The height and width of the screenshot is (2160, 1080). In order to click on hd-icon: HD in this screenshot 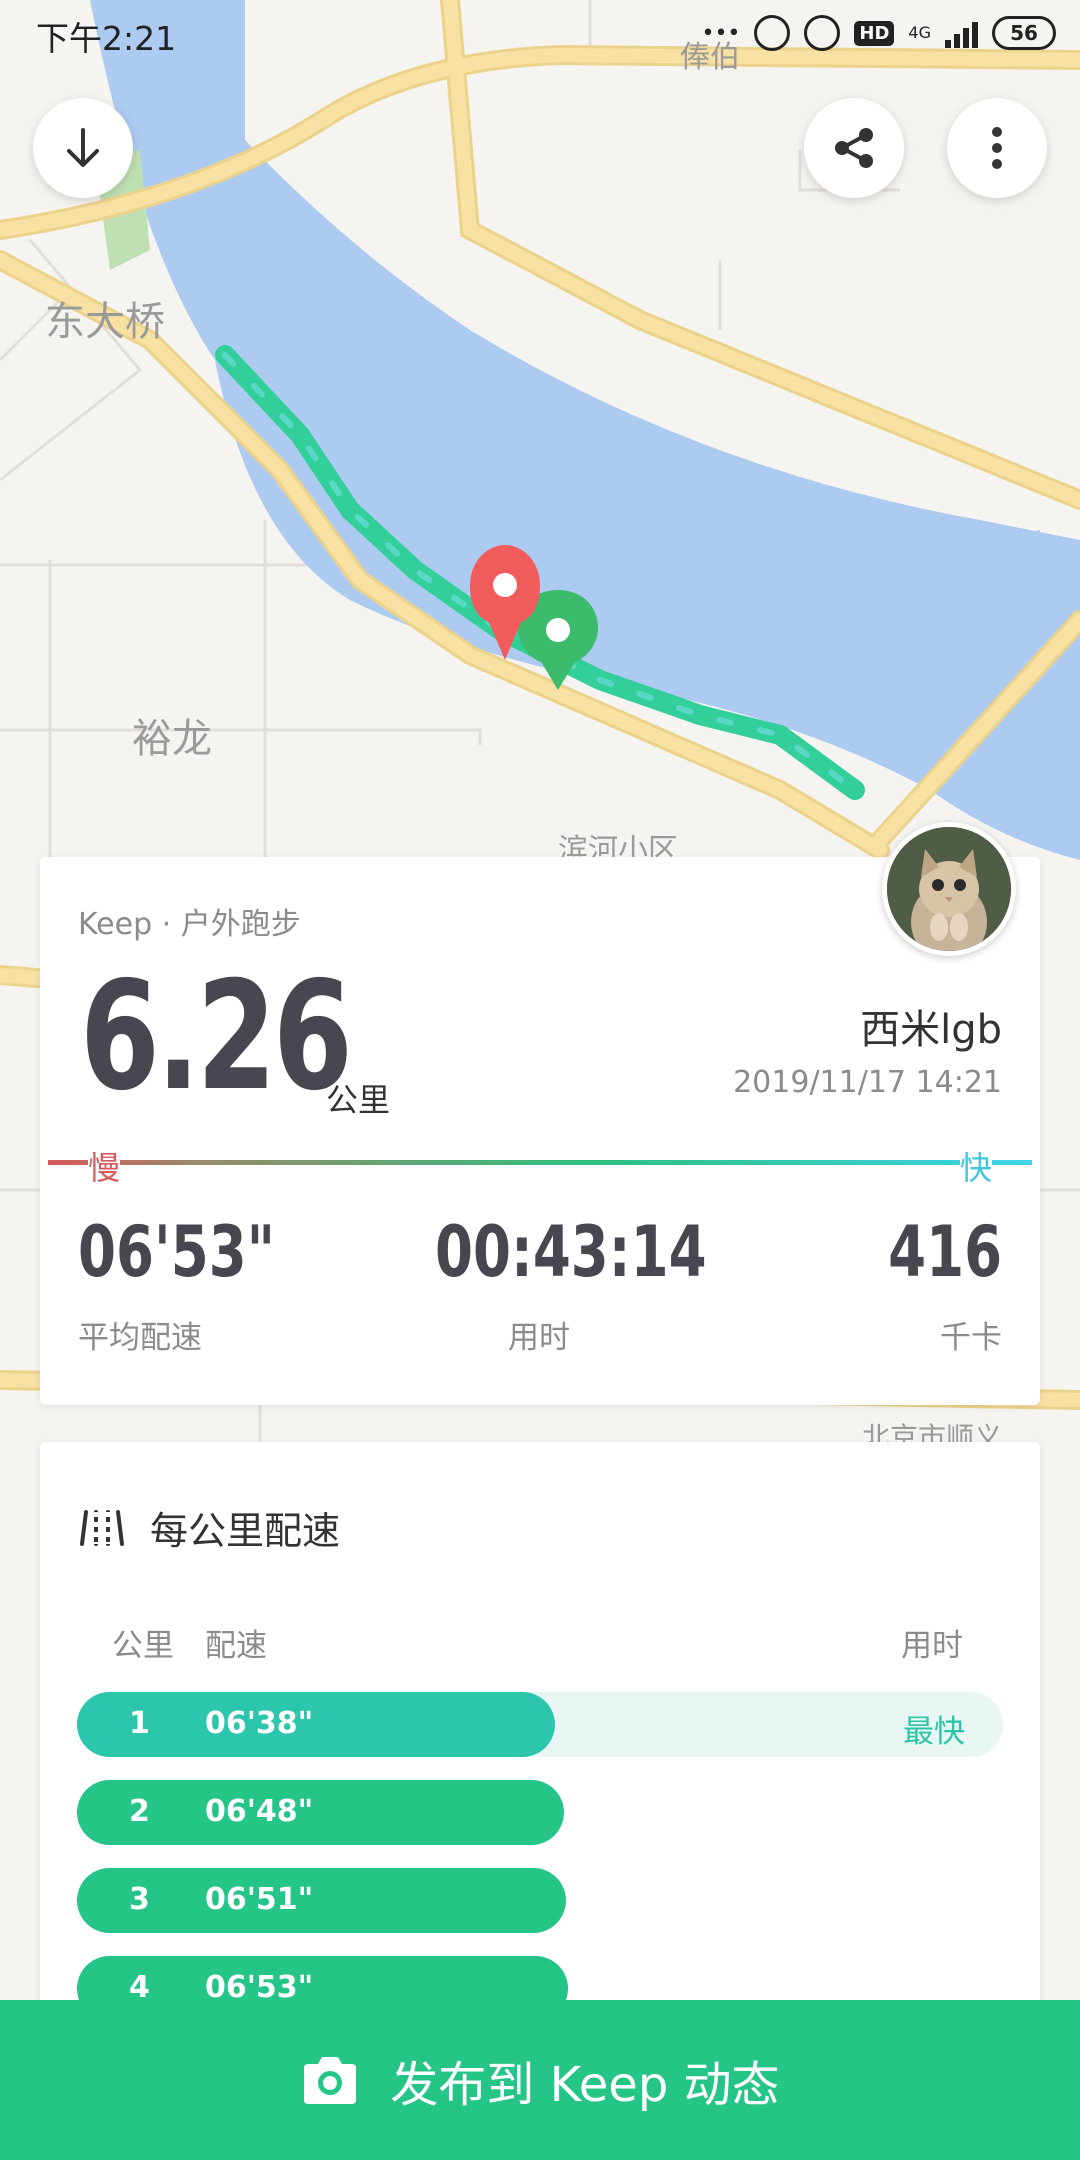, I will do `click(874, 33)`.